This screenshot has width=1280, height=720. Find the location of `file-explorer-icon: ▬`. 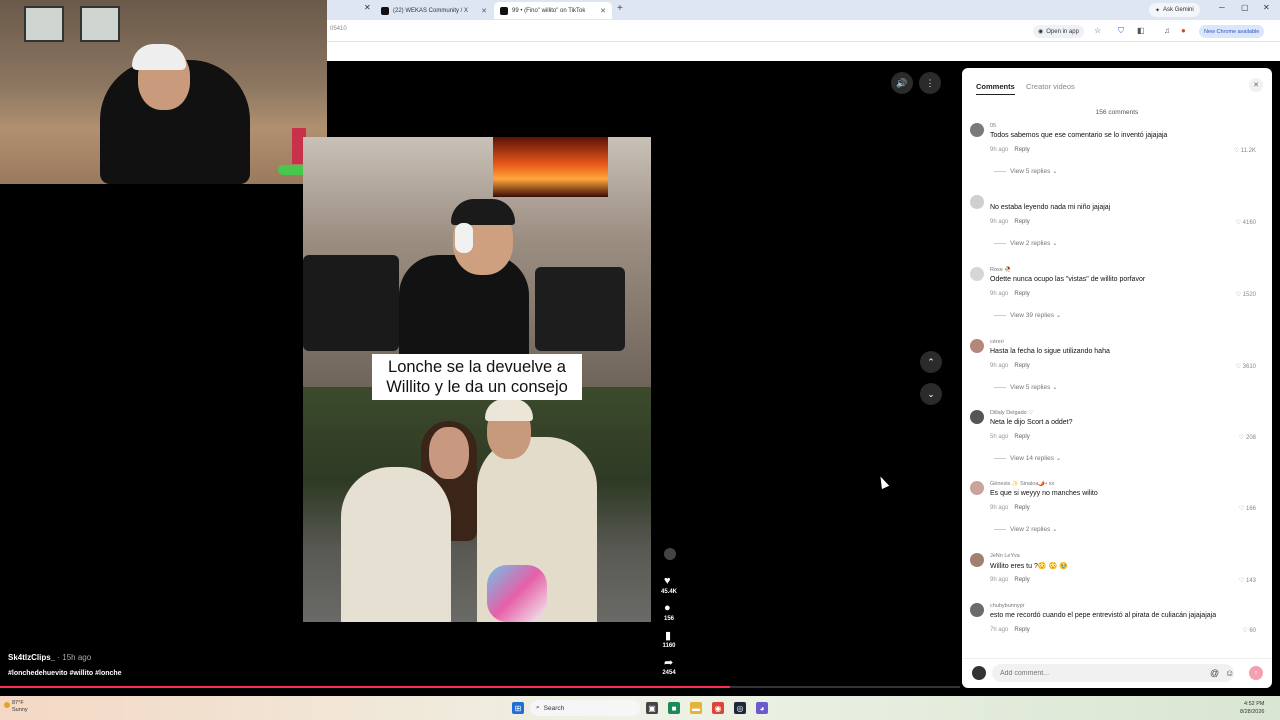

file-explorer-icon: ▬ is located at coordinates (696, 708).